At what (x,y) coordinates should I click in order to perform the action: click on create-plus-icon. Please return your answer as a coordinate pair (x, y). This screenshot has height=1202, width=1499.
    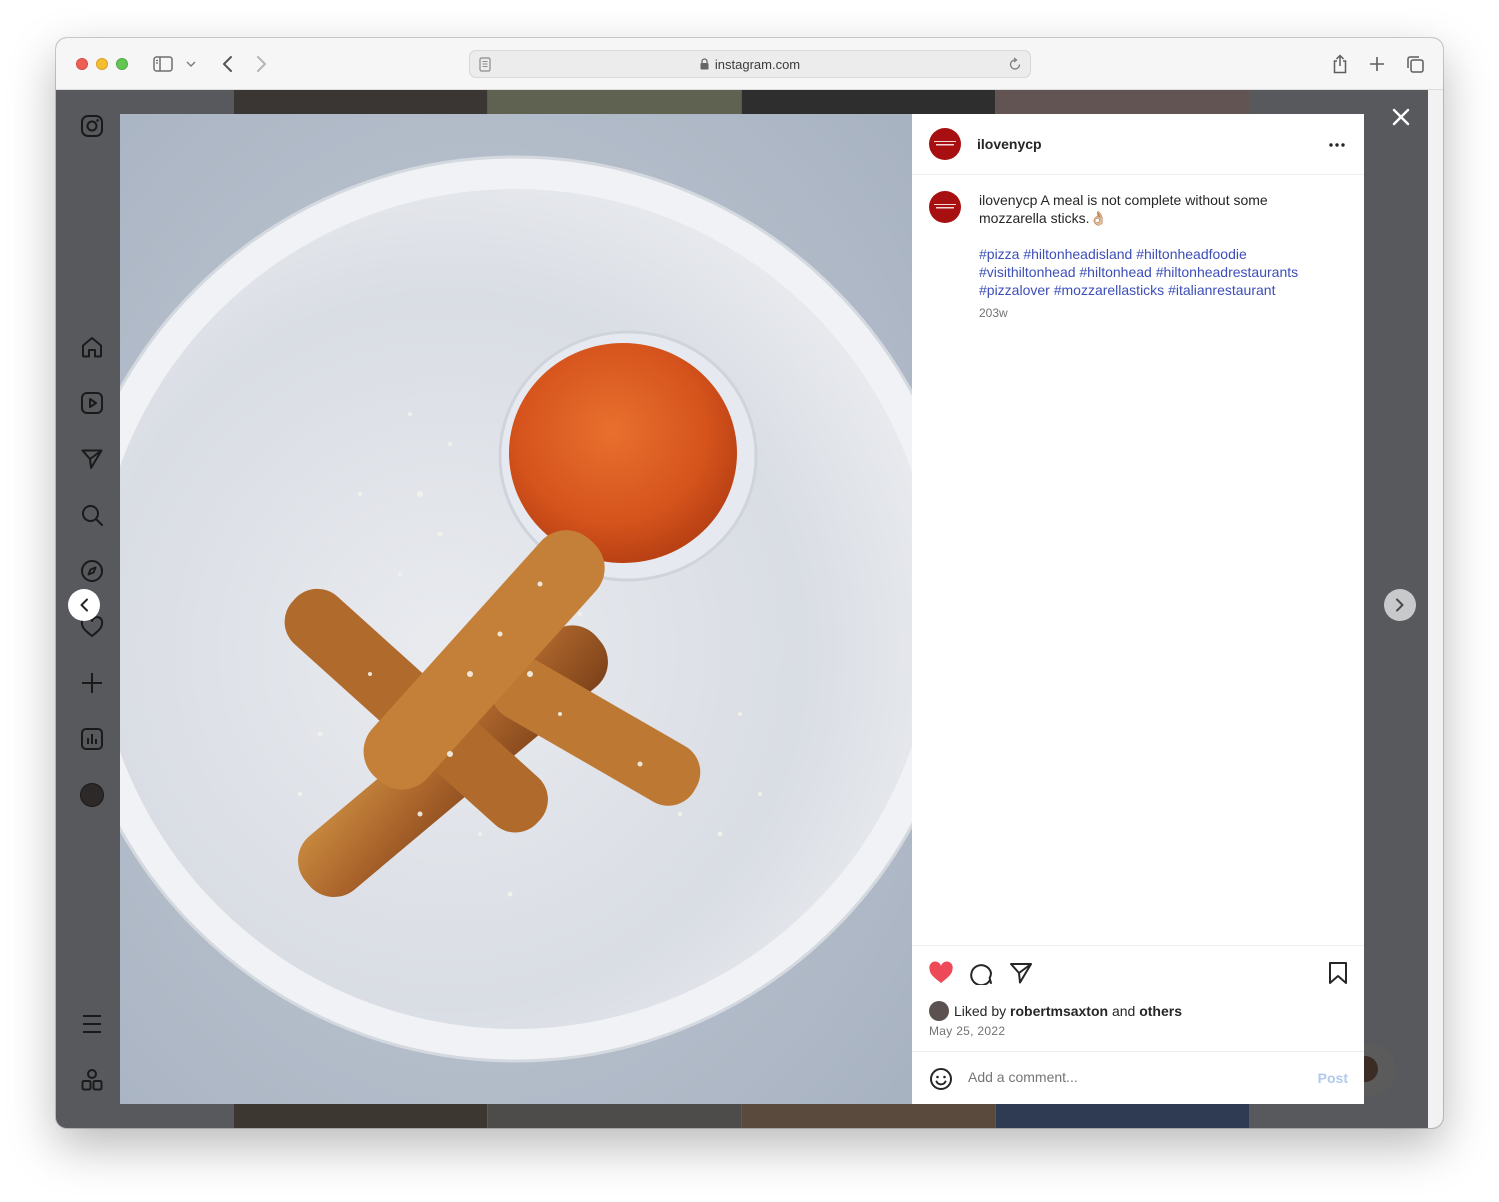
    Looking at the image, I should click on (92, 683).